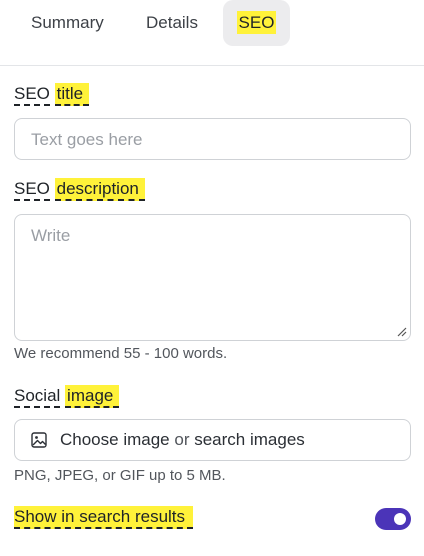 The width and height of the screenshot is (424, 556). I want to click on seo-title-input: Text goes here, so click(212, 139).